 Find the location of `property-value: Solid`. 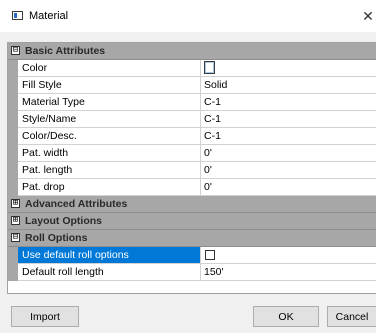

property-value: Solid is located at coordinates (288, 85).